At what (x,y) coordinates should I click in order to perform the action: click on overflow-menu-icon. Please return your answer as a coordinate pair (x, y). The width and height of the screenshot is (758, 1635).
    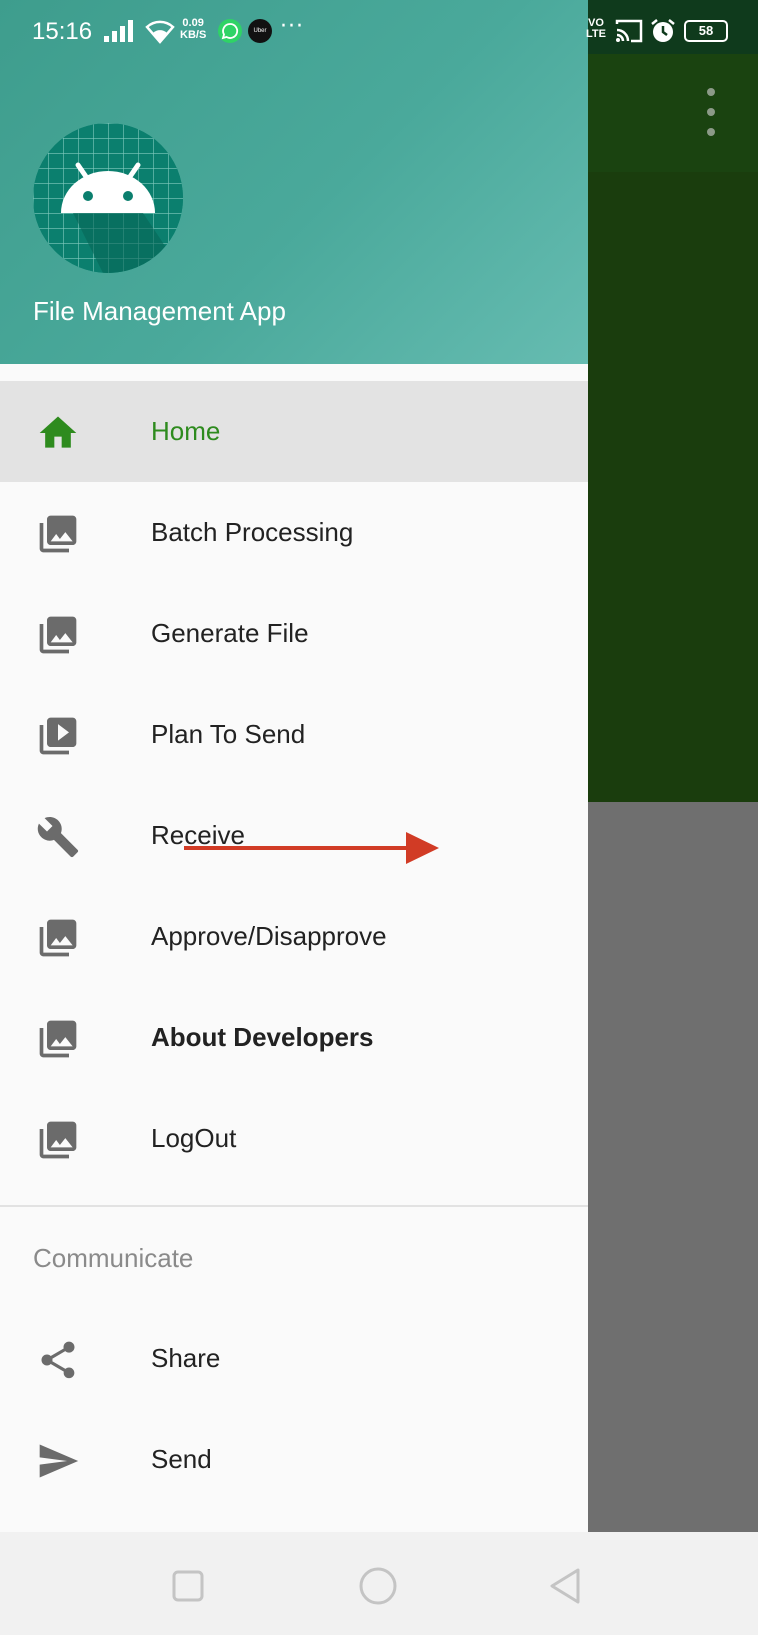
    Looking at the image, I should click on (711, 112).